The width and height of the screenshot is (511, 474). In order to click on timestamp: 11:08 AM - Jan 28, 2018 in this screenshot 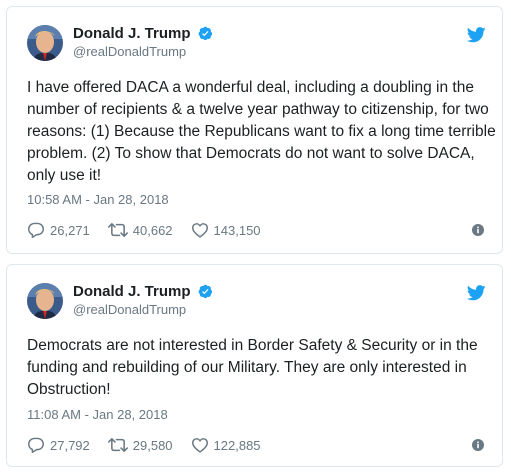, I will do `click(97, 415)`.